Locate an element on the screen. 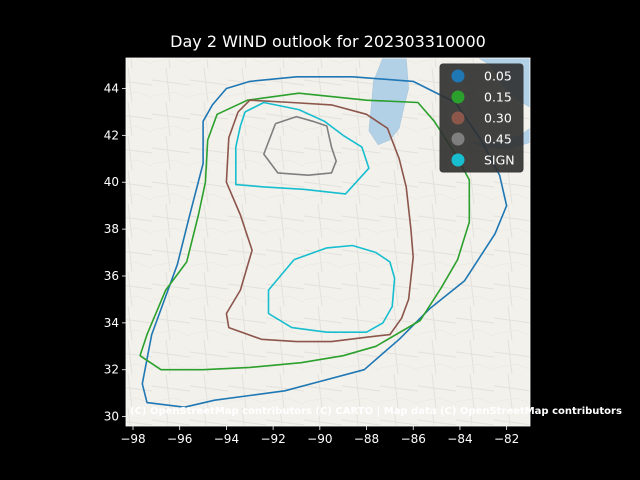 The height and width of the screenshot is (480, 640). legend-label: 0.30 is located at coordinates (498, 118).